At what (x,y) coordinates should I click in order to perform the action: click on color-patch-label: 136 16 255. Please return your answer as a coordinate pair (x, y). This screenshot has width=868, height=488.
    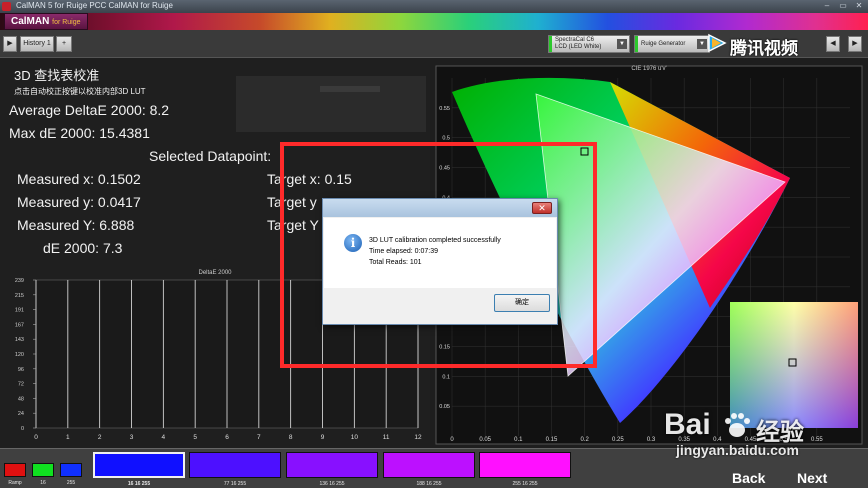
    Looking at the image, I should click on (332, 484).